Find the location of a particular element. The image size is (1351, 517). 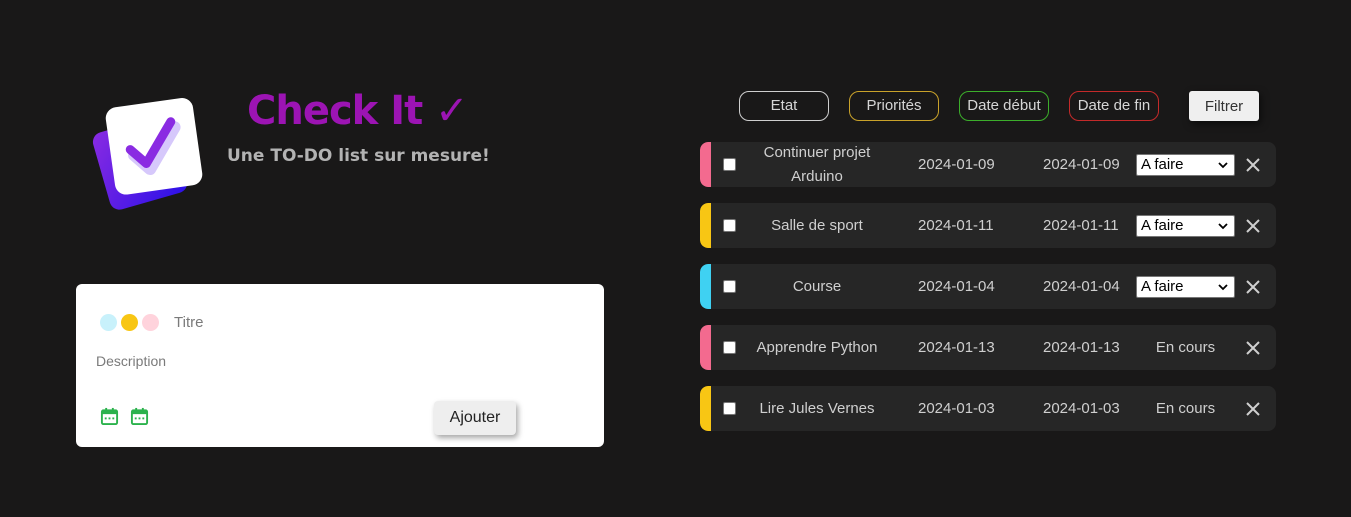

new-task-card: Ajouter is located at coordinates (340, 365).